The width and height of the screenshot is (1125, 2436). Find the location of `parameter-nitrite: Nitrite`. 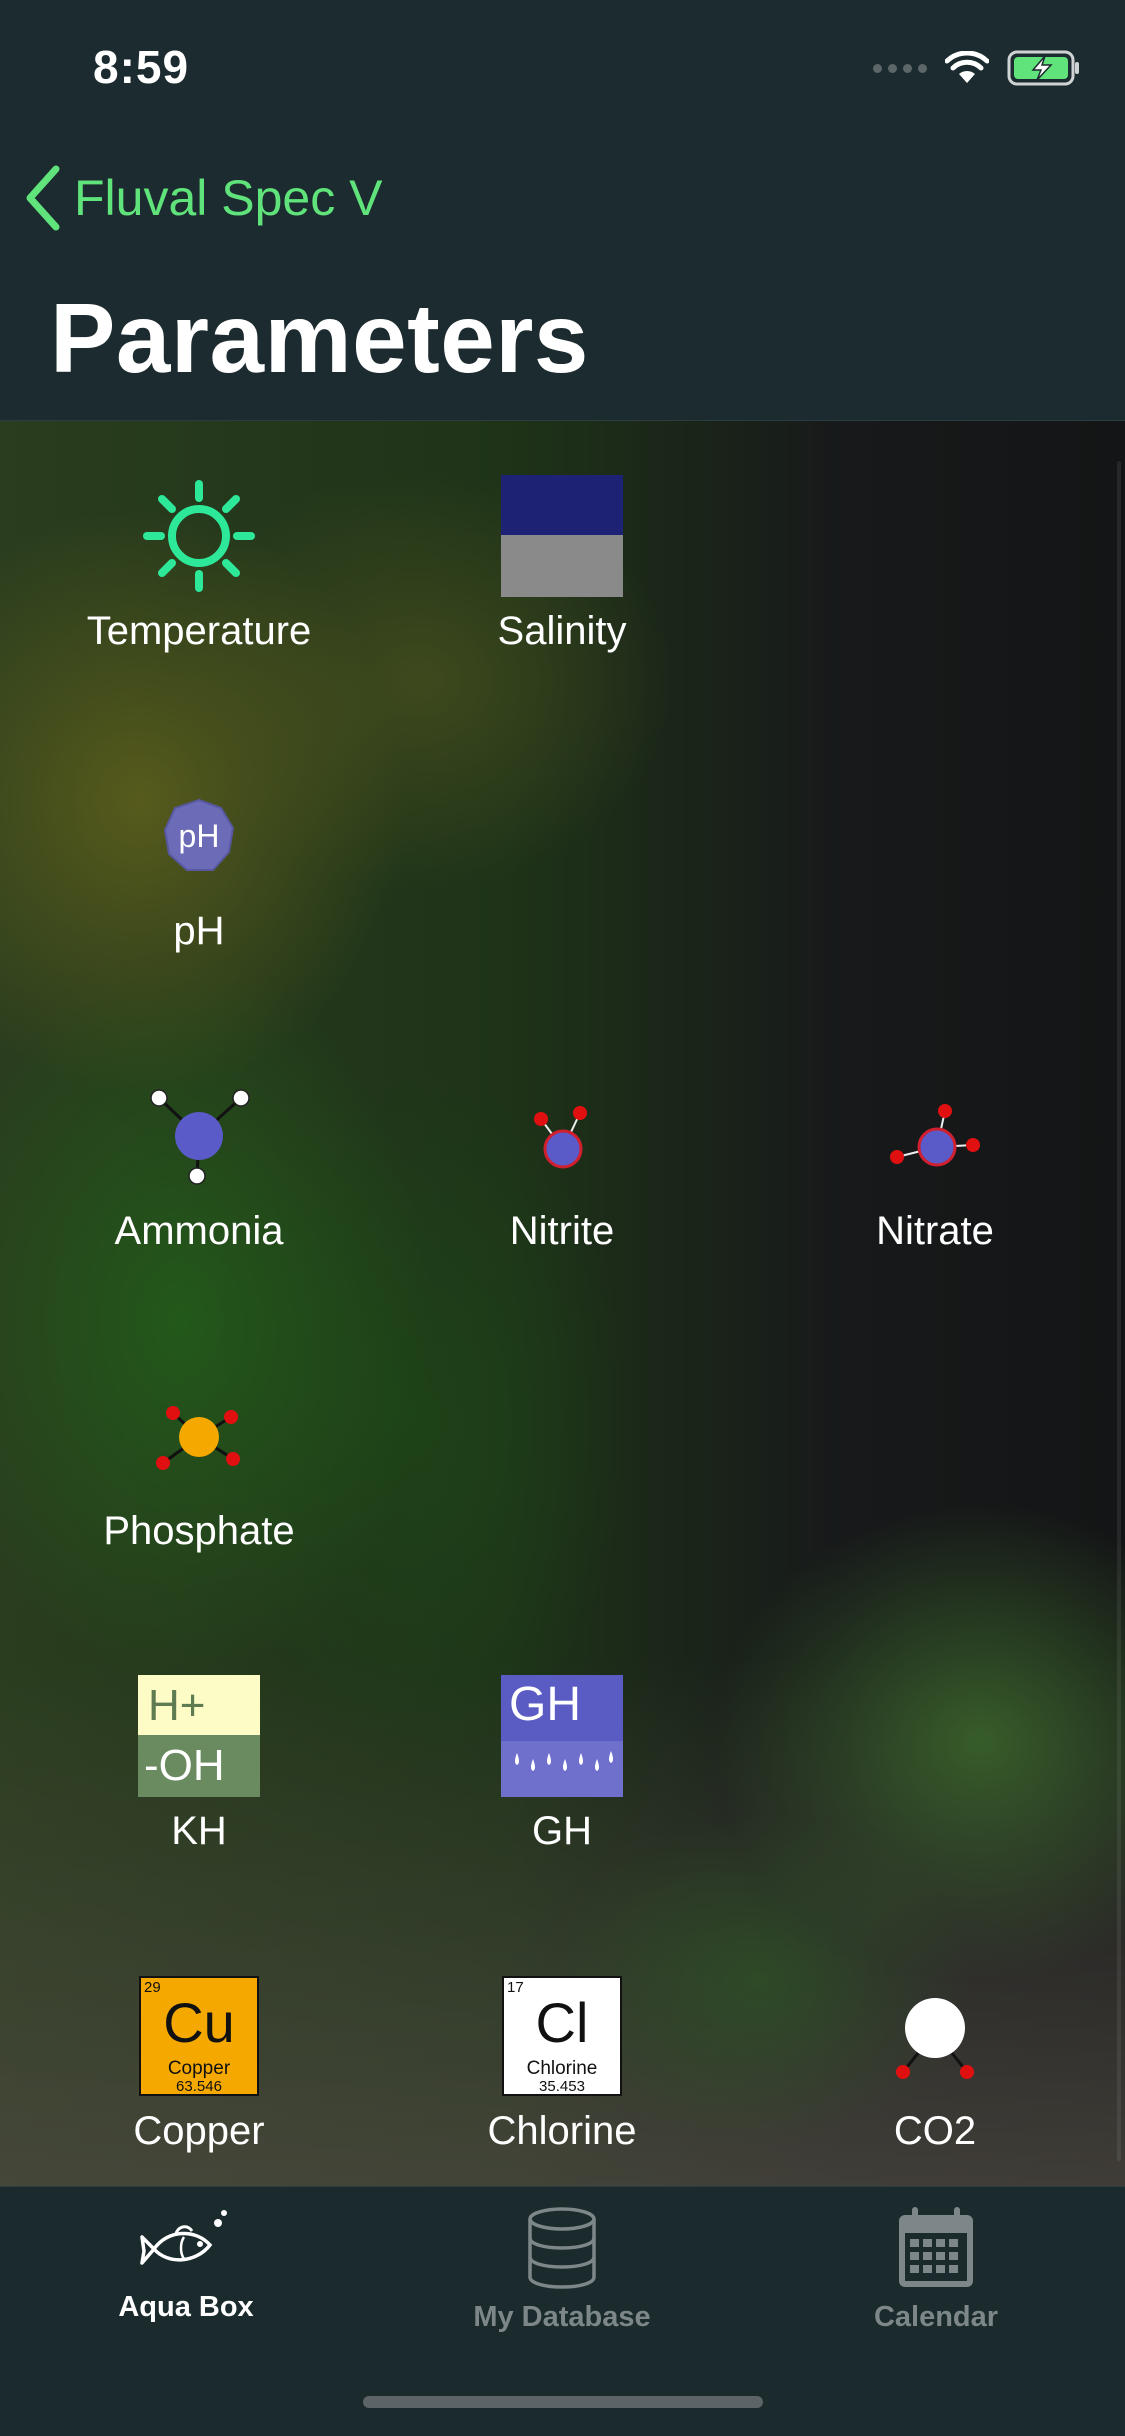

parameter-nitrite: Nitrite is located at coordinates (562, 1162).